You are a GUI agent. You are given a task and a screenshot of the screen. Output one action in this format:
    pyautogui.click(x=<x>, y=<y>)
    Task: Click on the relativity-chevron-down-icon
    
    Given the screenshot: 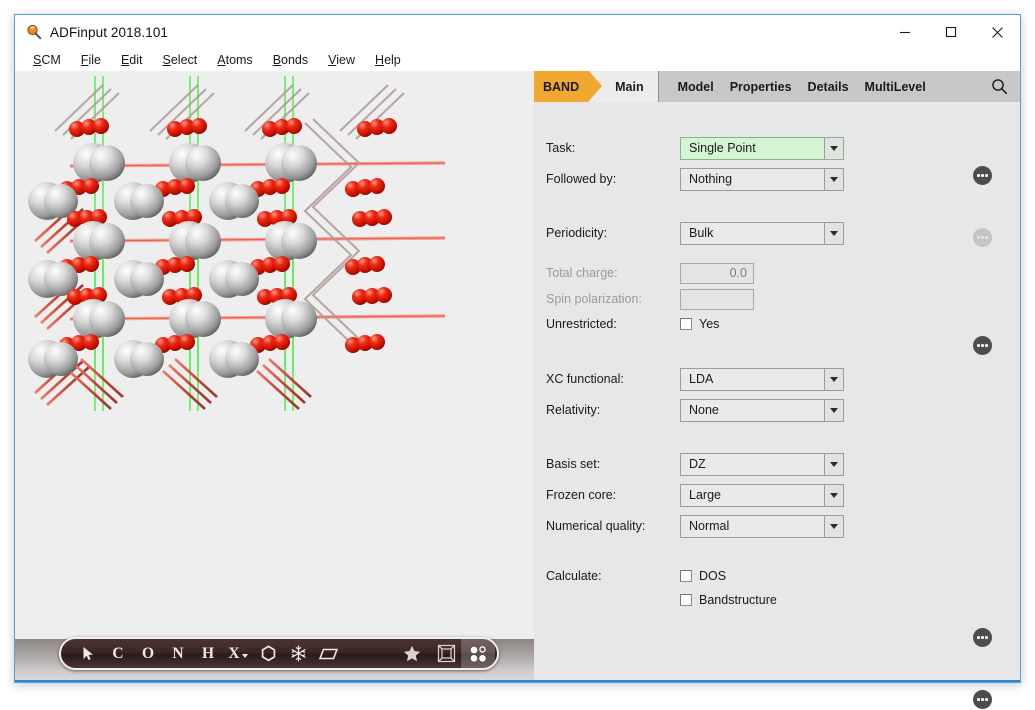 What is the action you would take?
    pyautogui.click(x=833, y=410)
    